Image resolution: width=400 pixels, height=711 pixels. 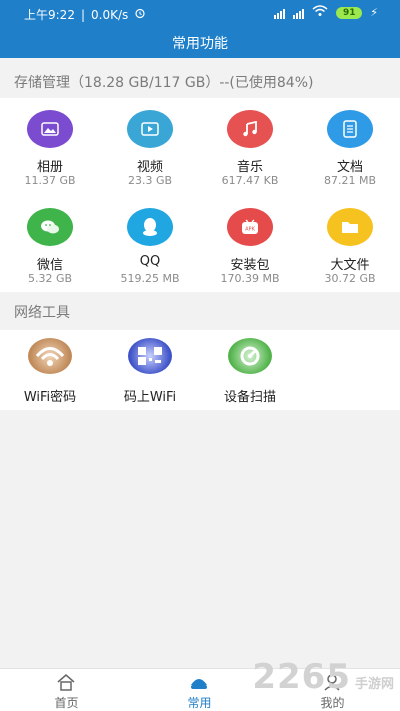 What do you see at coordinates (150, 227) in the screenshot?
I see `qq-icon` at bounding box center [150, 227].